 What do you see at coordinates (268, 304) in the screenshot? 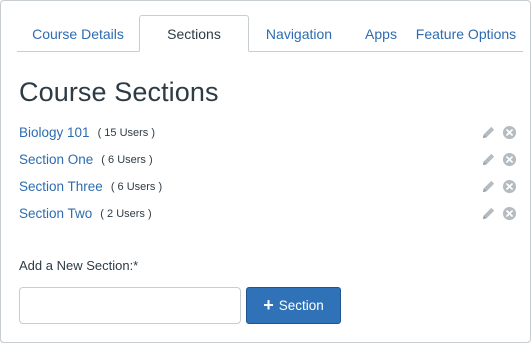
I see `plus-icon: +` at bounding box center [268, 304].